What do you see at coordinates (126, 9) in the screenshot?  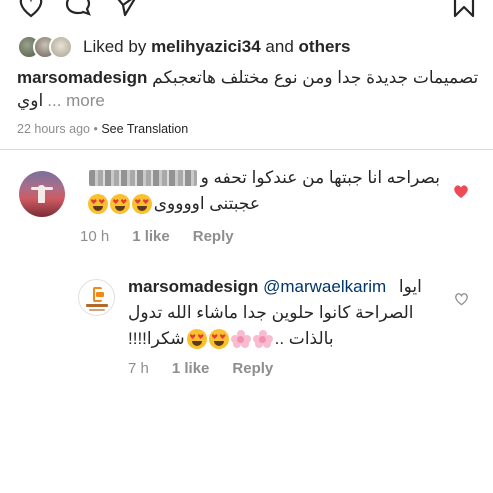 I see `share-icon` at bounding box center [126, 9].